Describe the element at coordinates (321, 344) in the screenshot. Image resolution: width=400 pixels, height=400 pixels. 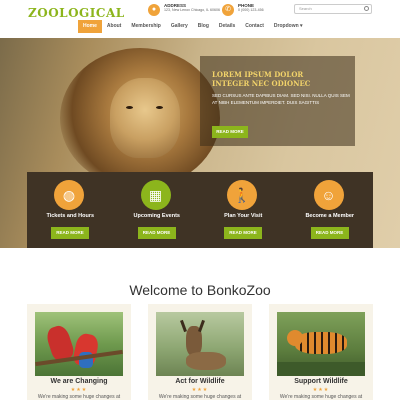
I see `tiger-image` at that location.